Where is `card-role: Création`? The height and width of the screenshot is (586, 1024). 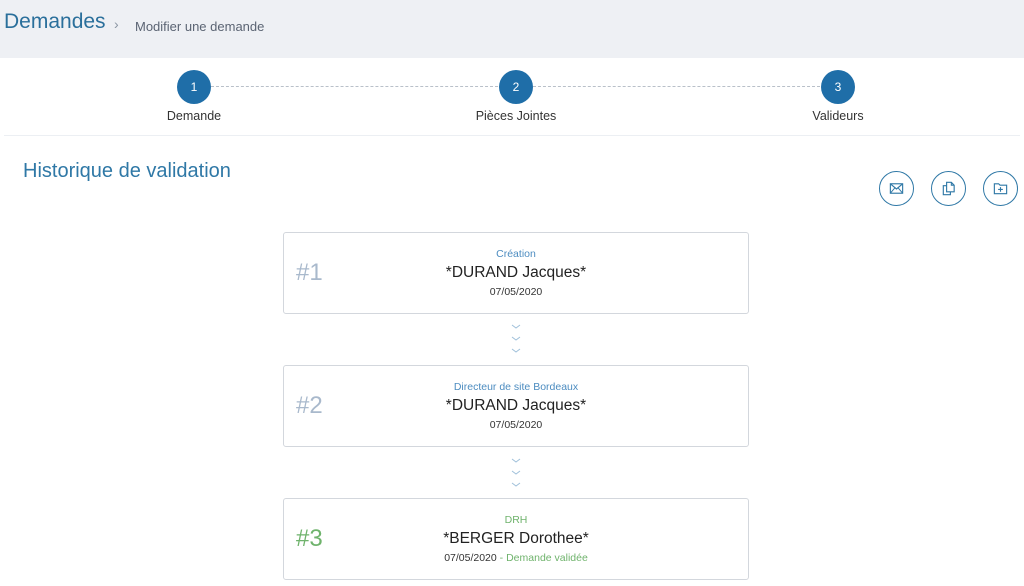
card-role: Création is located at coordinates (516, 254).